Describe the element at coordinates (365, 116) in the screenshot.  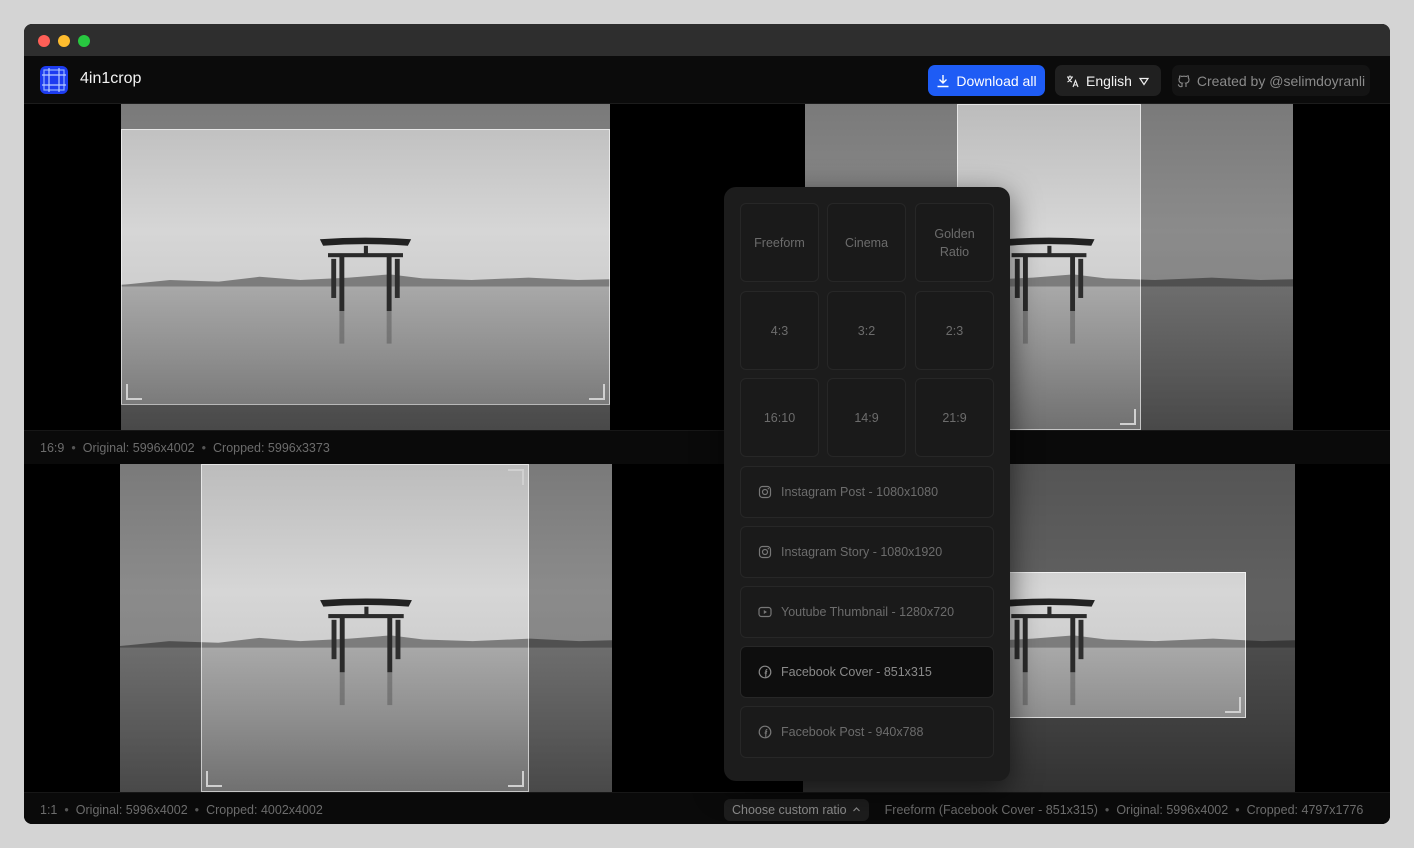
I see `crop-mask-top` at that location.